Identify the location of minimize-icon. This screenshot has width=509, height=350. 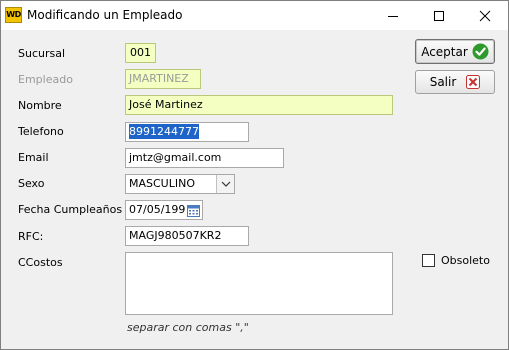
(393, 16).